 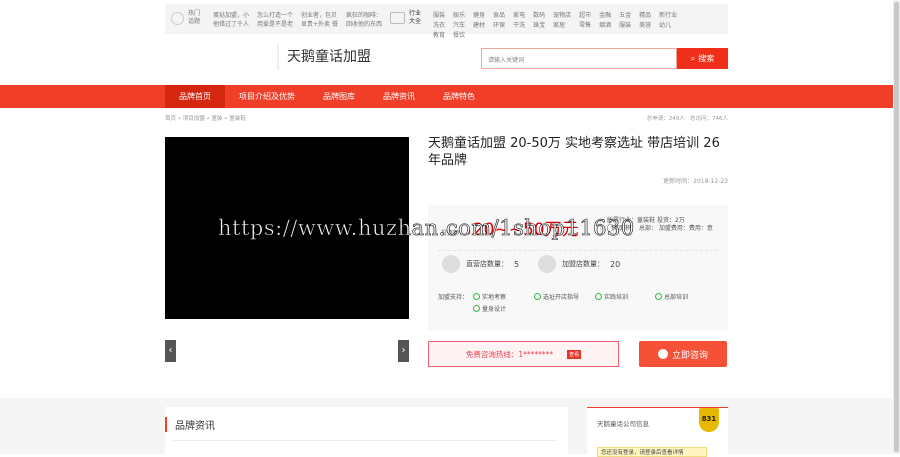 I want to click on fire-icon, so click(x=177, y=18).